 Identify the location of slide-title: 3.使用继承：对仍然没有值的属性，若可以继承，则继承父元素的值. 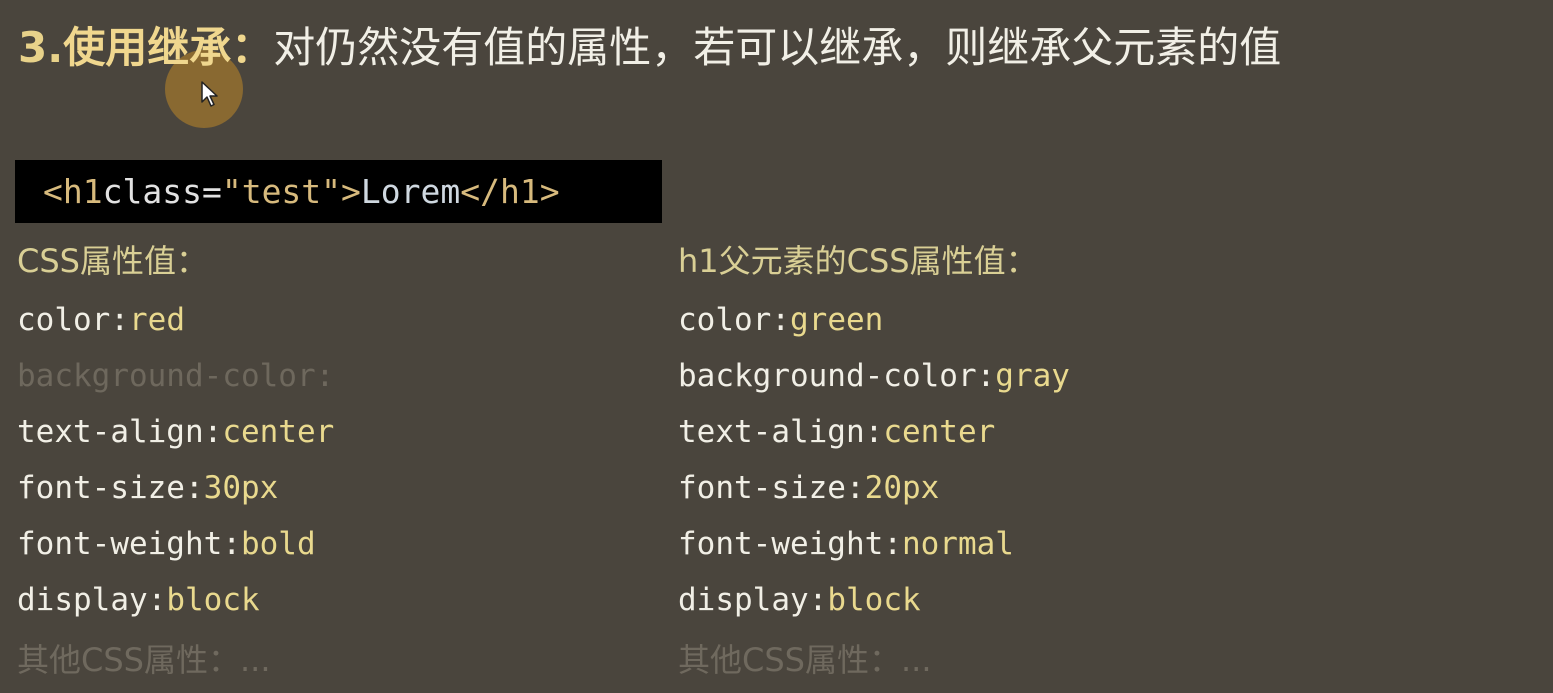
(649, 48).